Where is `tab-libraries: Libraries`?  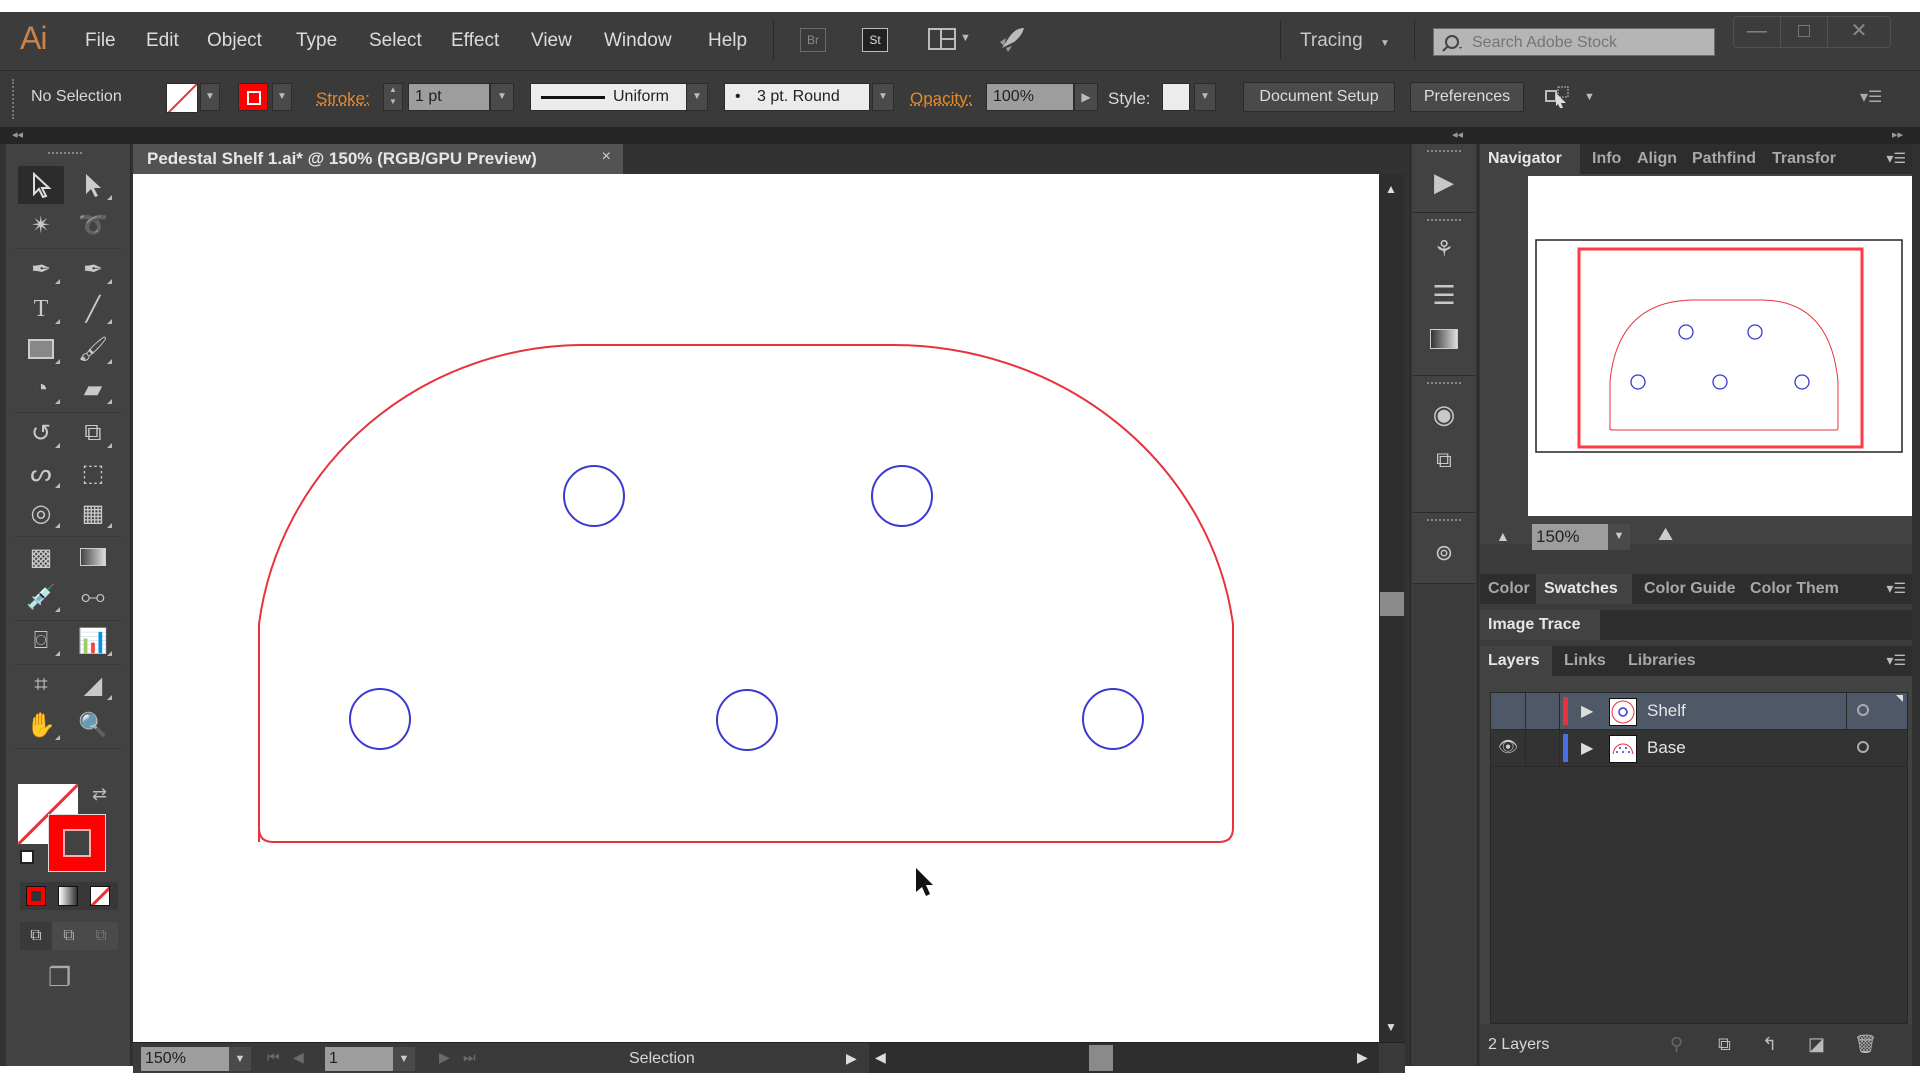
tab-libraries: Libraries is located at coordinates (1662, 661).